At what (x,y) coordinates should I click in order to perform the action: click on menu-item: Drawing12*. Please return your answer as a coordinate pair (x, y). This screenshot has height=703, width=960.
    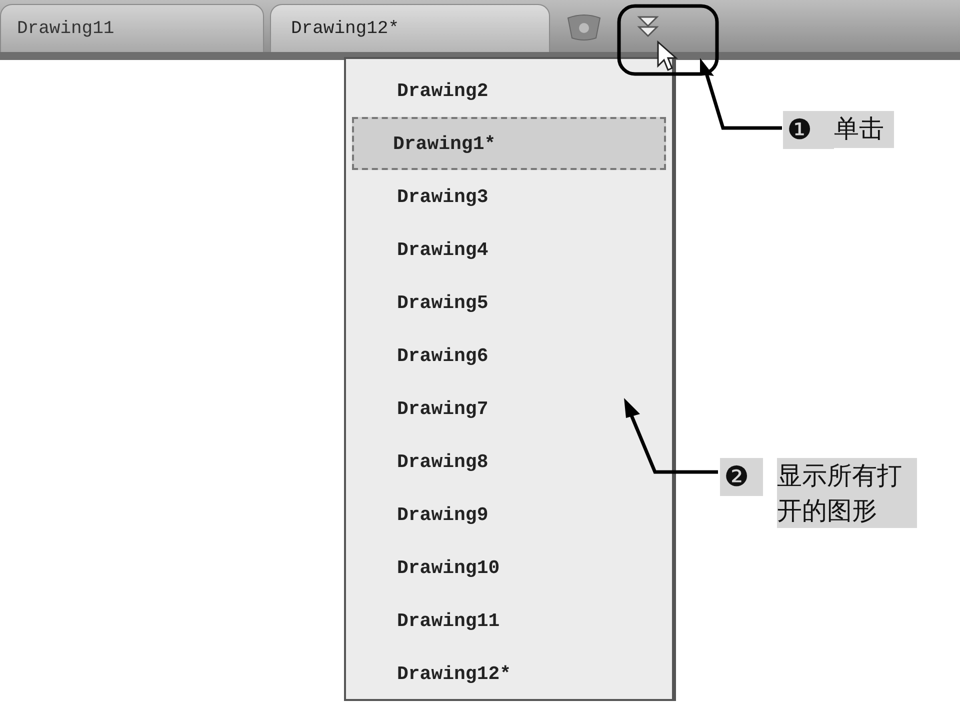
    Looking at the image, I should click on (509, 673).